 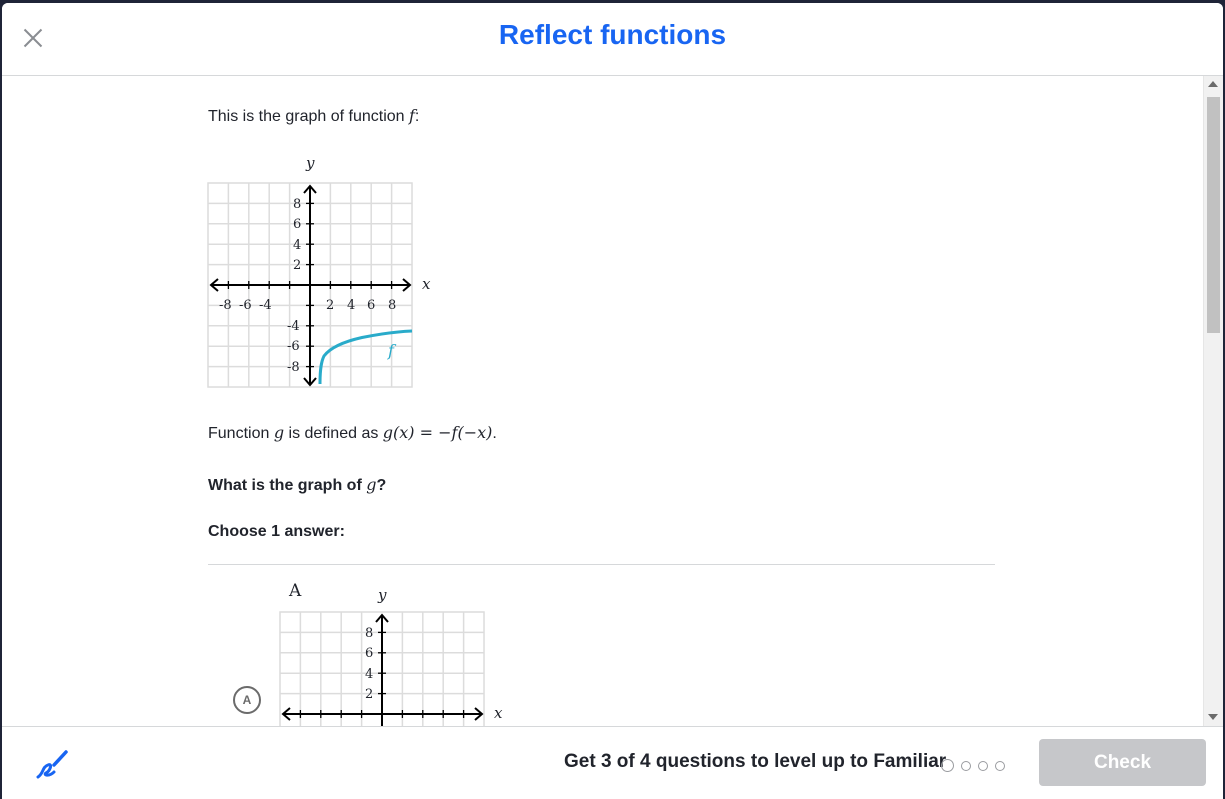 I want to click on progress-dots, so click(x=976, y=766).